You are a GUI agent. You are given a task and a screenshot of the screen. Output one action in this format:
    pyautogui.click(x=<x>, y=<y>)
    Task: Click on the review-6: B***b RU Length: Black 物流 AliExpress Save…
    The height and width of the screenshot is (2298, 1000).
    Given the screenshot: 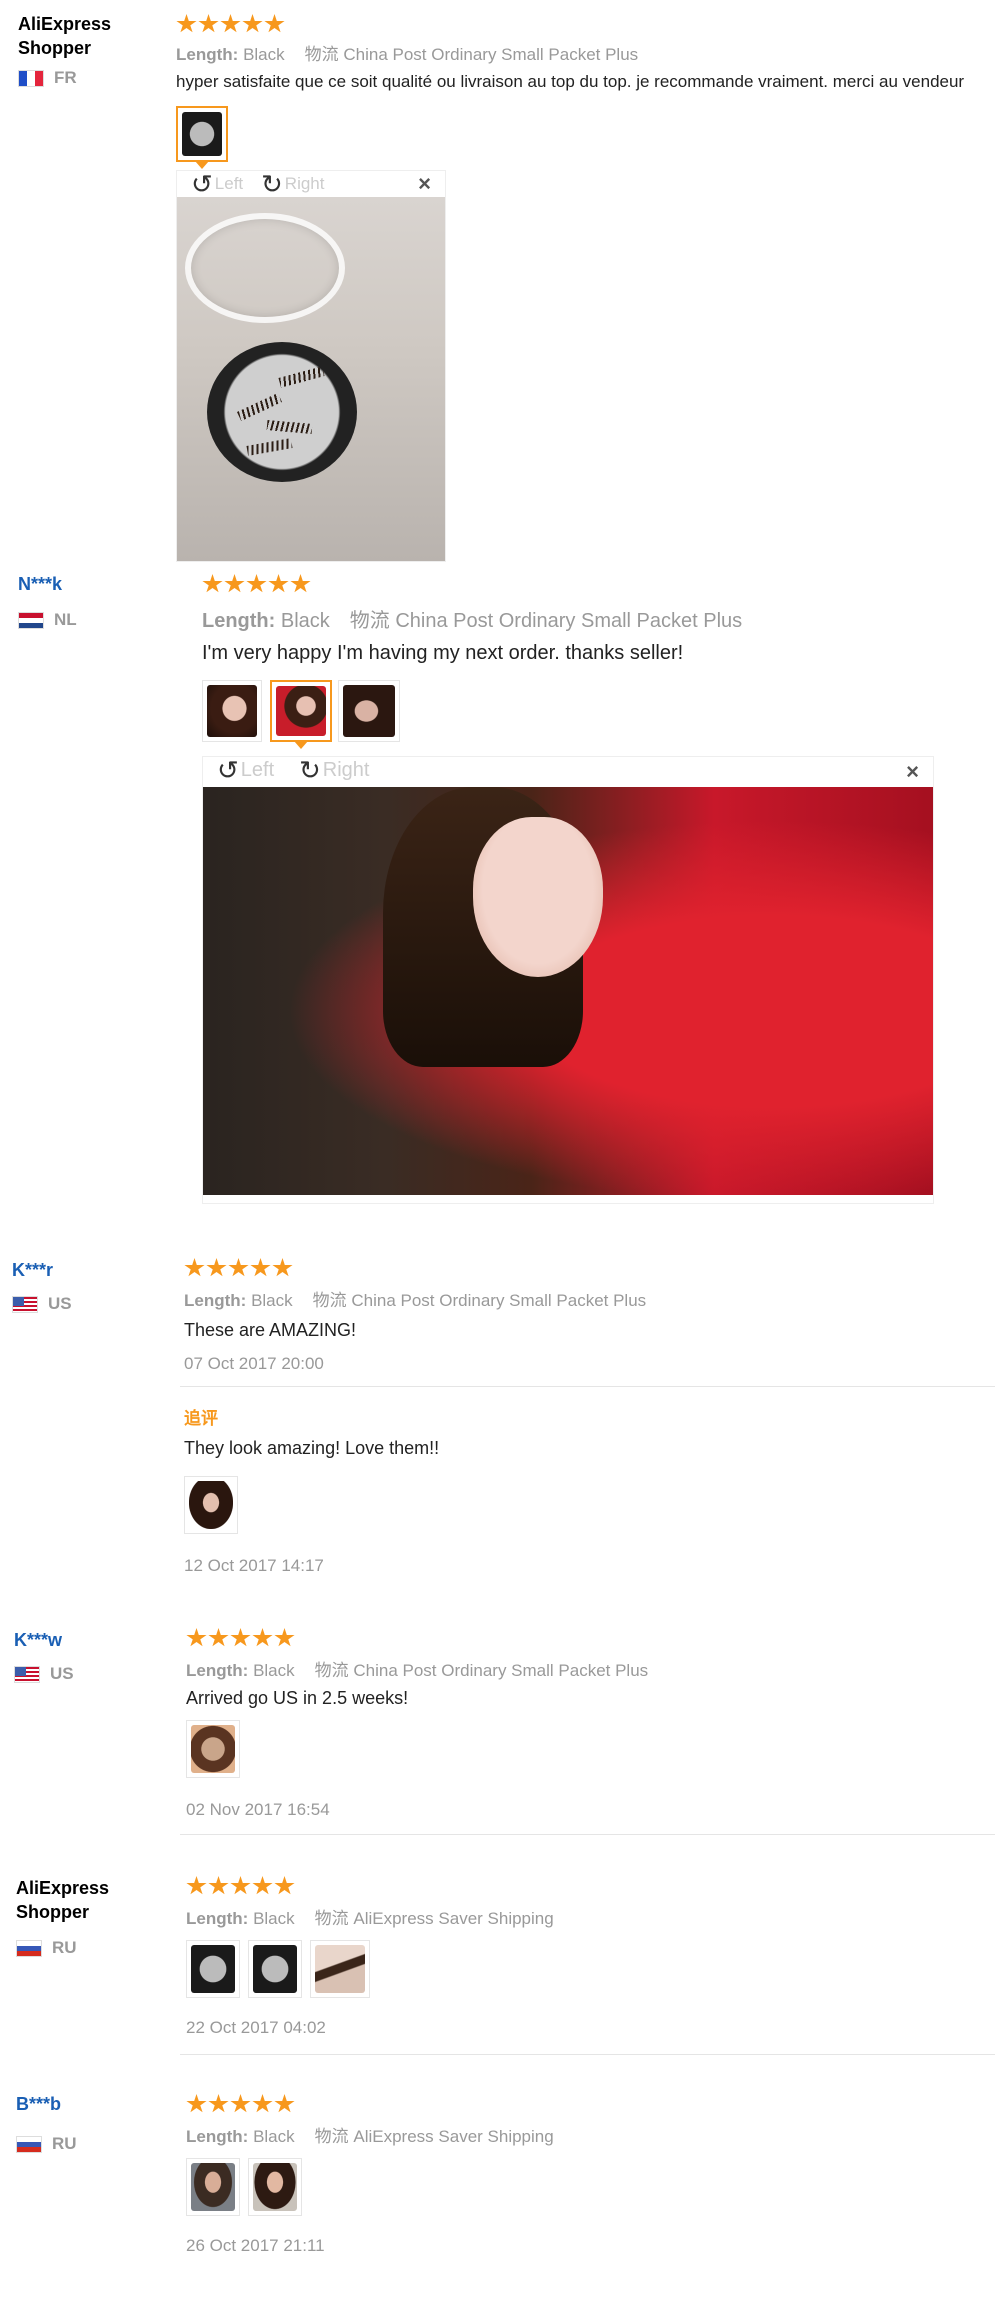 What is the action you would take?
    pyautogui.click(x=500, y=2189)
    